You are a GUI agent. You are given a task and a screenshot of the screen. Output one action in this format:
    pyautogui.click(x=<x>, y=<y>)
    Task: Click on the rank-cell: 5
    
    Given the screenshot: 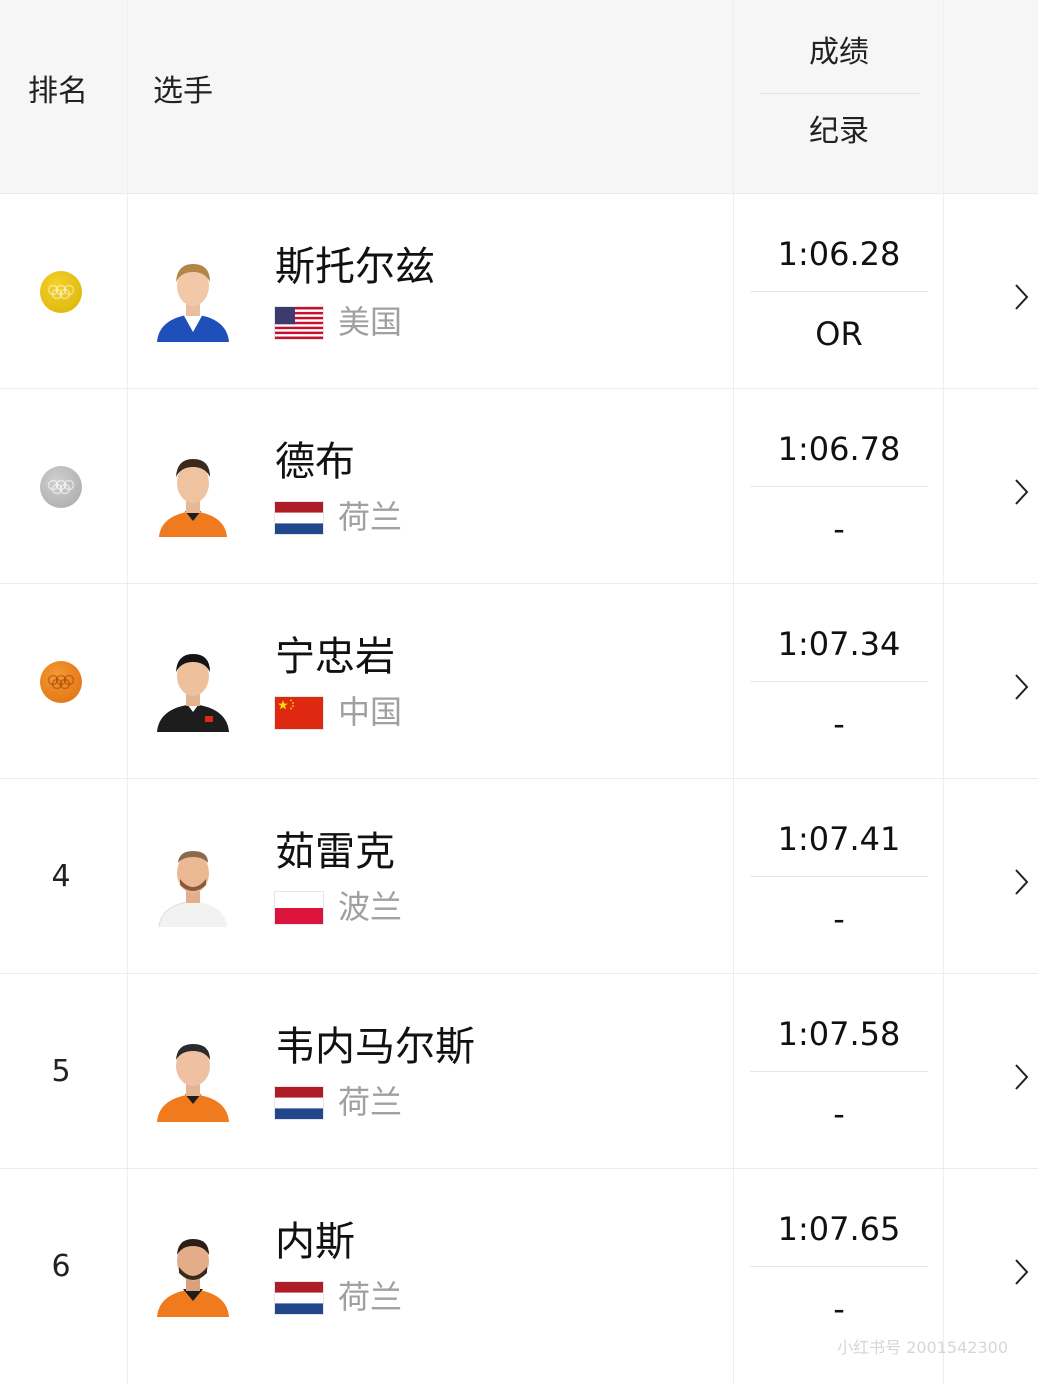 What is the action you would take?
    pyautogui.click(x=61, y=1071)
    